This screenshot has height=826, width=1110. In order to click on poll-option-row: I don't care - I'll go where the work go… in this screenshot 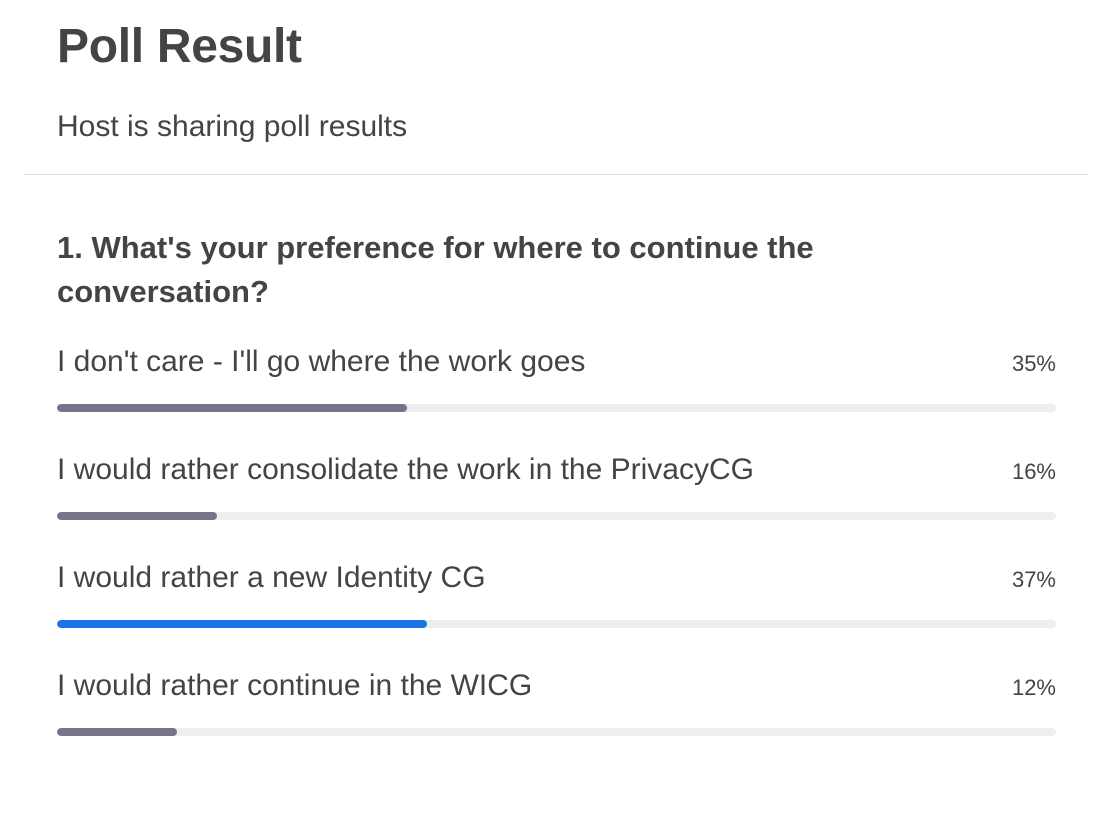, I will do `click(556, 364)`.